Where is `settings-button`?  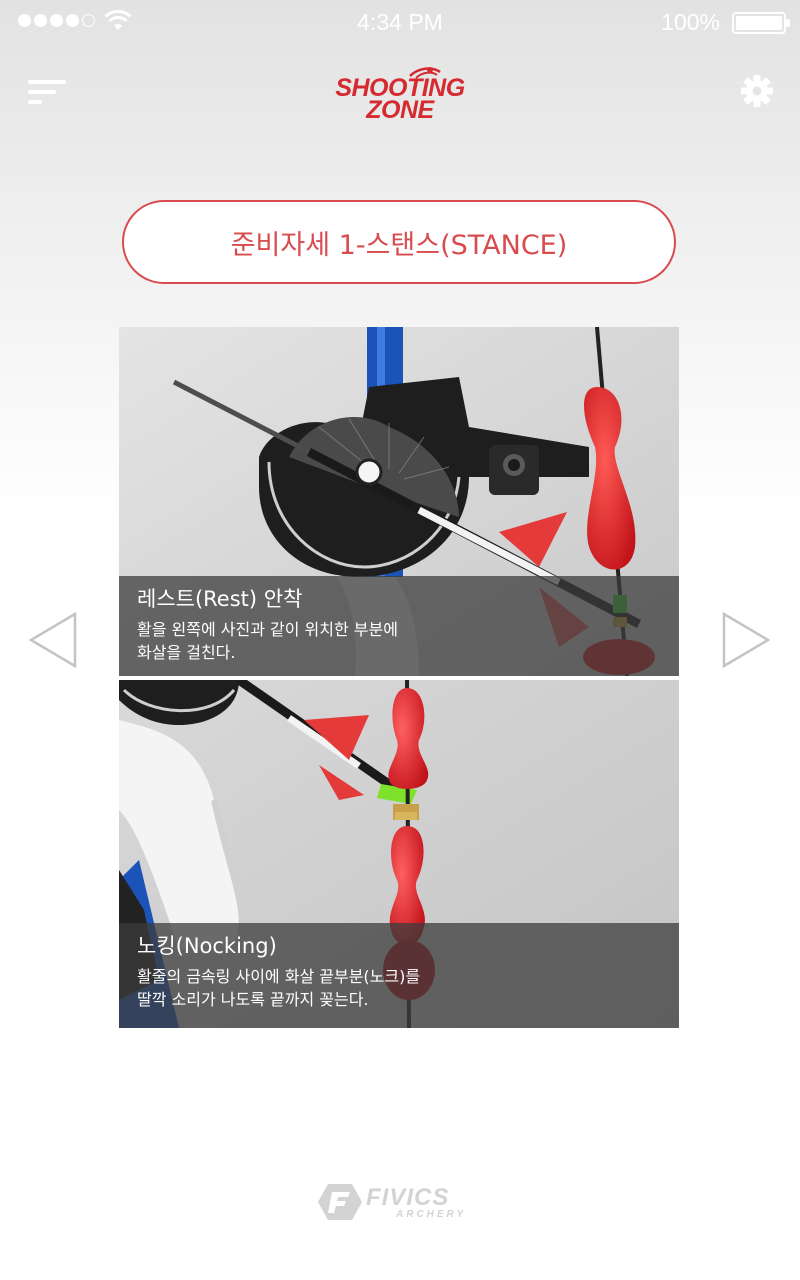 settings-button is located at coordinates (757, 91).